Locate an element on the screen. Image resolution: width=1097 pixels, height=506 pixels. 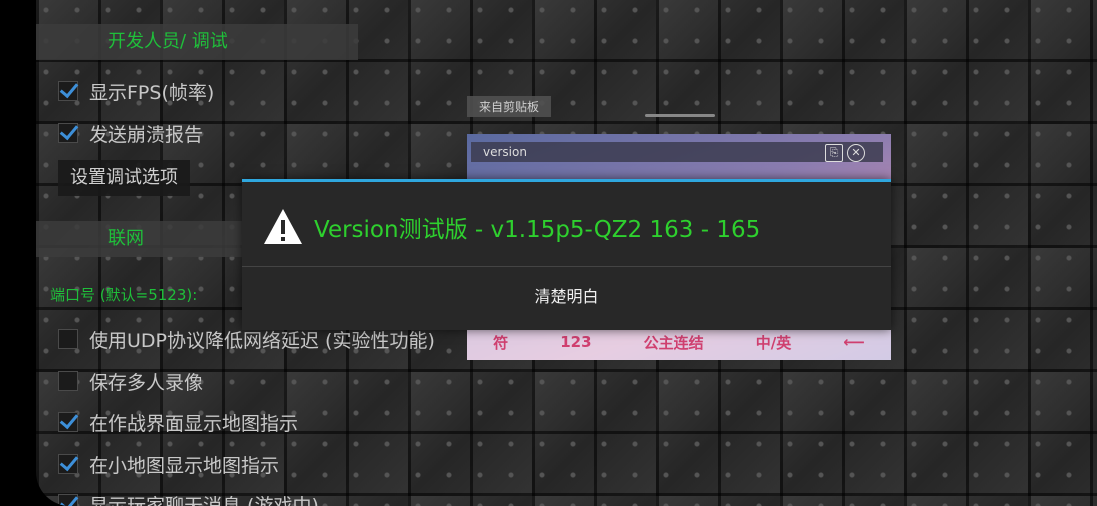
clipboard-text: version is located at coordinates (677, 152).